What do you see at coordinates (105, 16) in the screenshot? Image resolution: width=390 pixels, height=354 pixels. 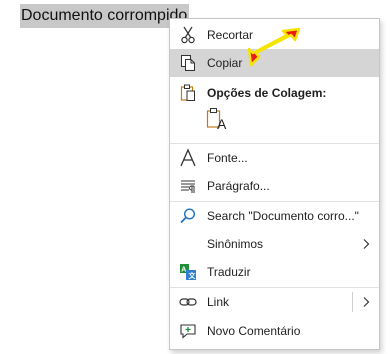 I see `selected-document-text: Documento corrompido` at bounding box center [105, 16].